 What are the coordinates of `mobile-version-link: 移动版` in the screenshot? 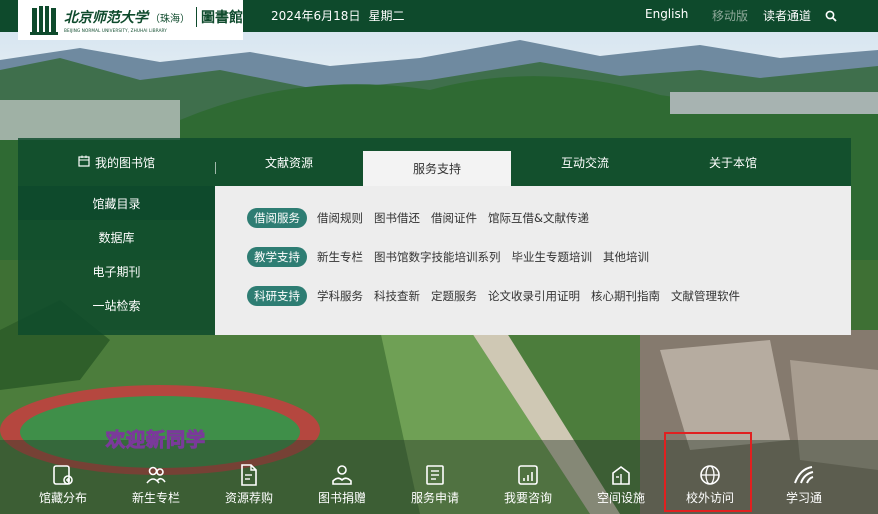 It's located at (730, 15).